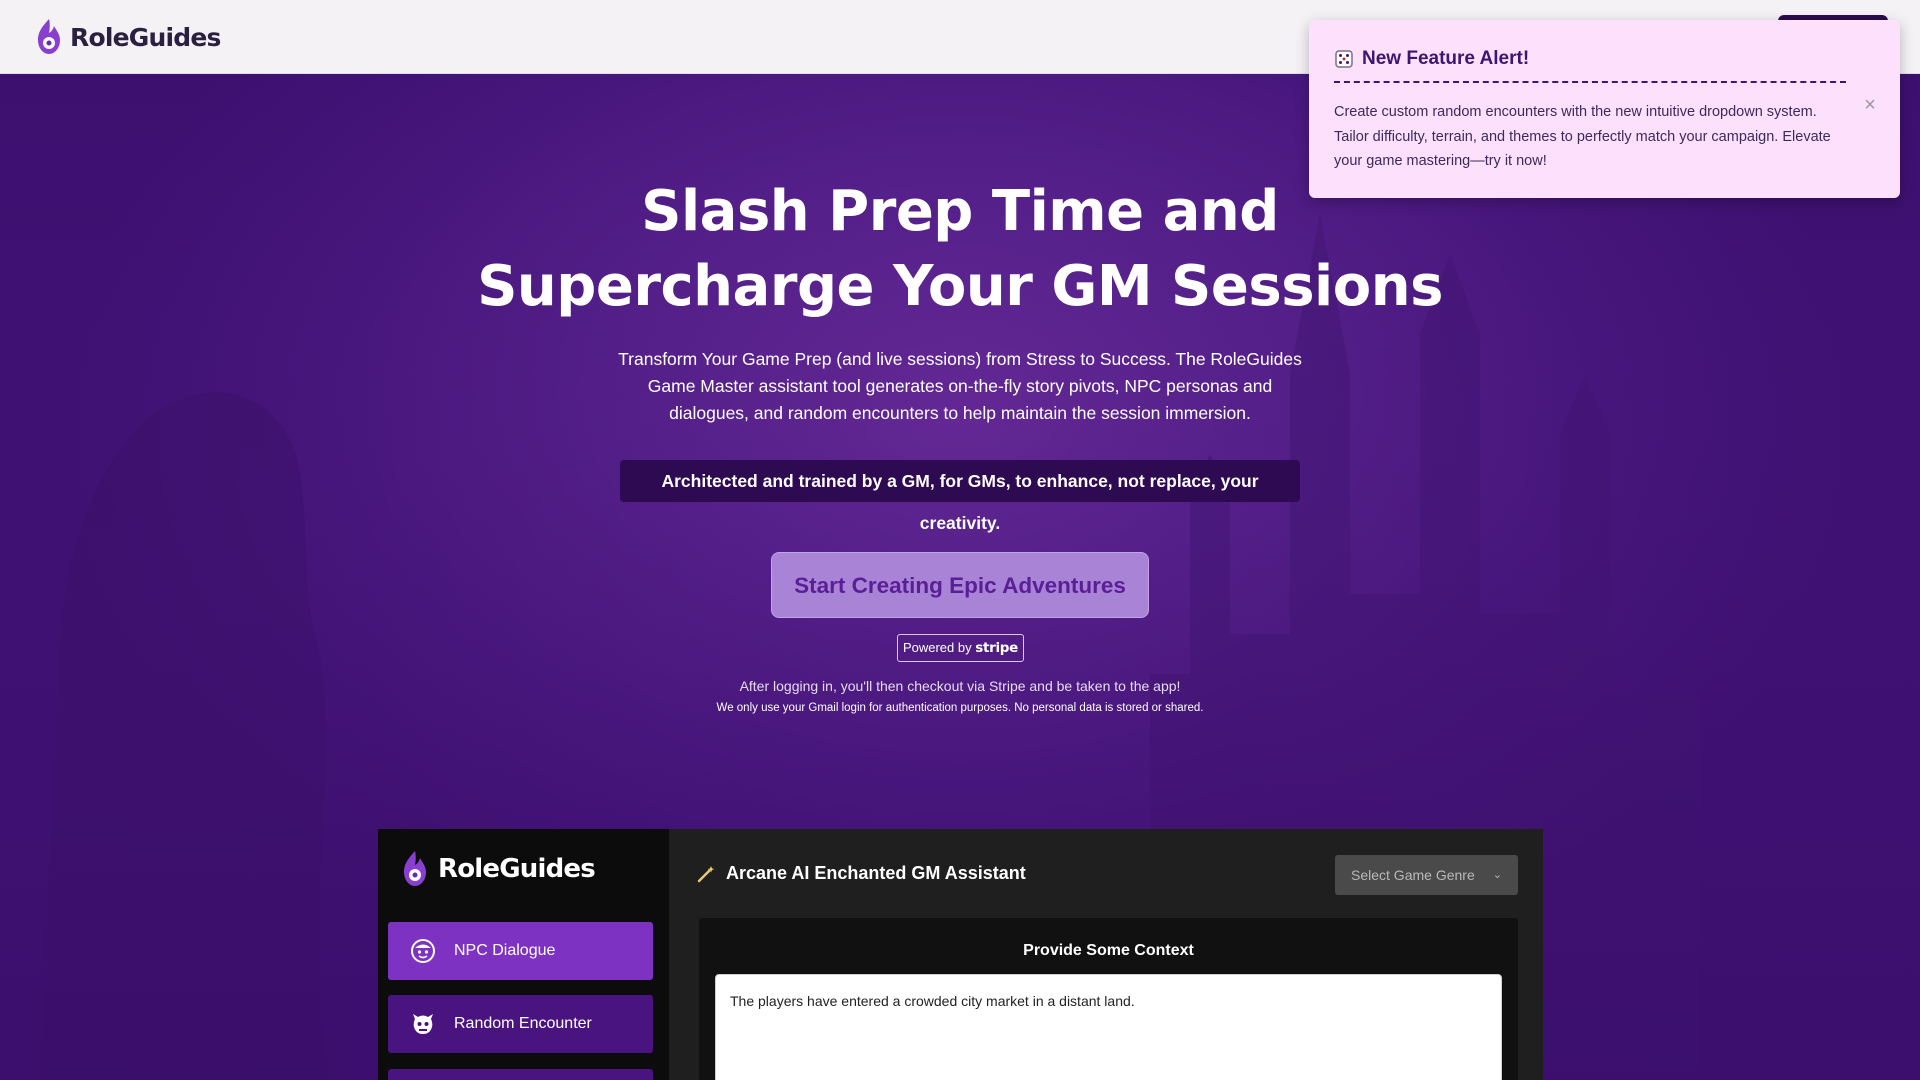 The image size is (1920, 1080). I want to click on powered-by-stripe-badge: Powered by stripe, so click(960, 648).